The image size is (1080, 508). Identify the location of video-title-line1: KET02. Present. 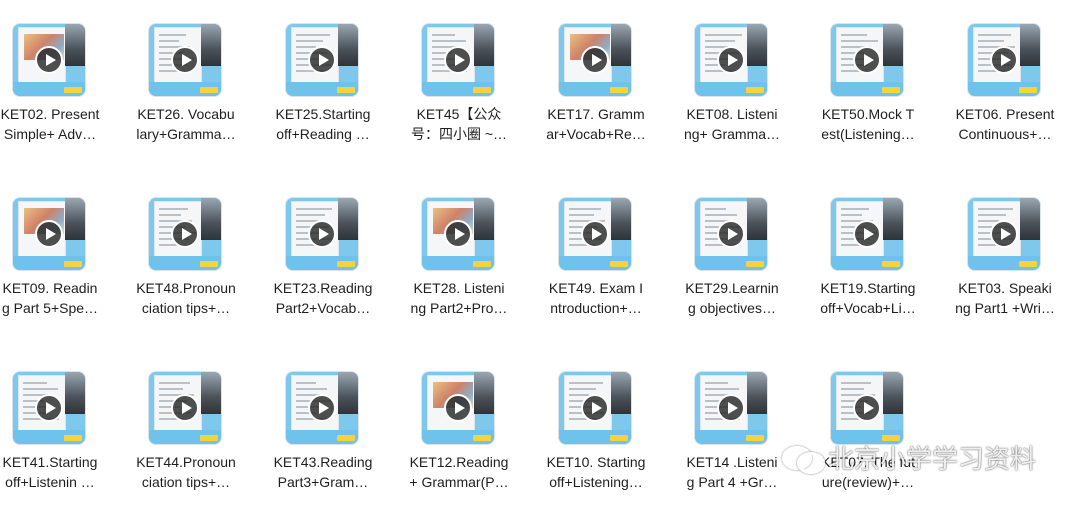
(50, 114).